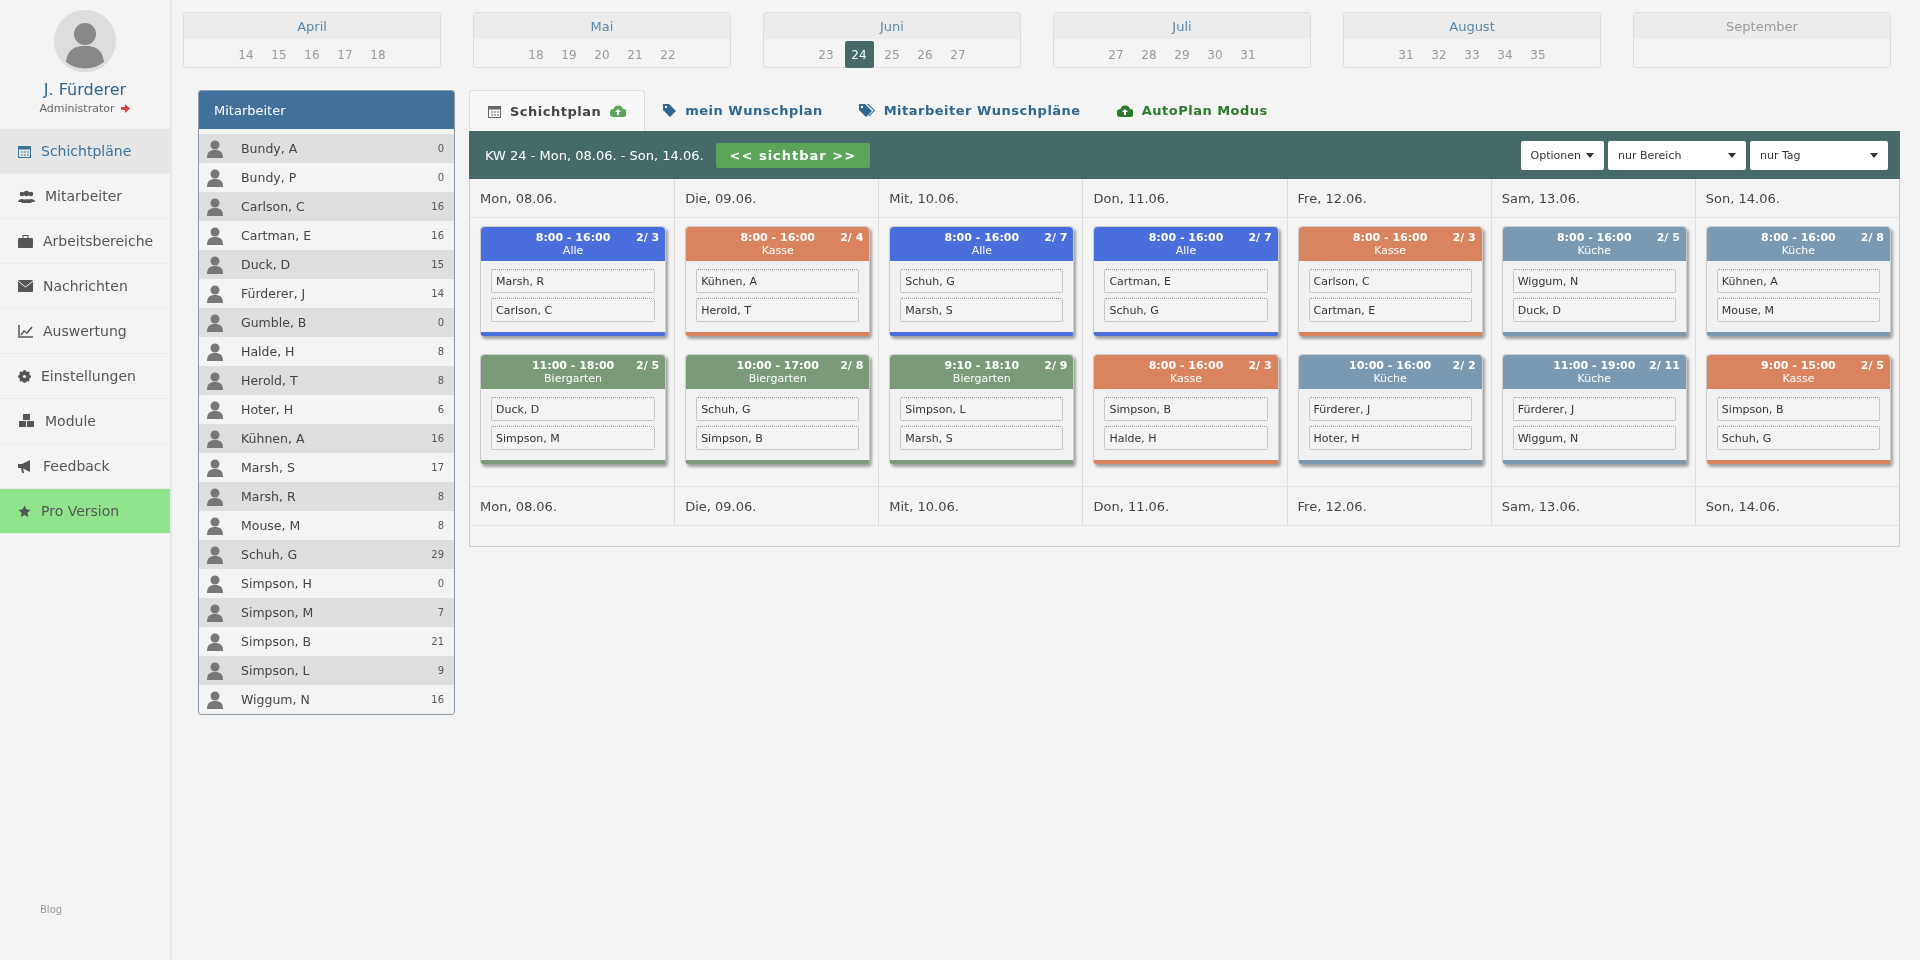 This screenshot has width=1920, height=960. What do you see at coordinates (326, 177) in the screenshot?
I see `staff-row: Bundy, P 0` at bounding box center [326, 177].